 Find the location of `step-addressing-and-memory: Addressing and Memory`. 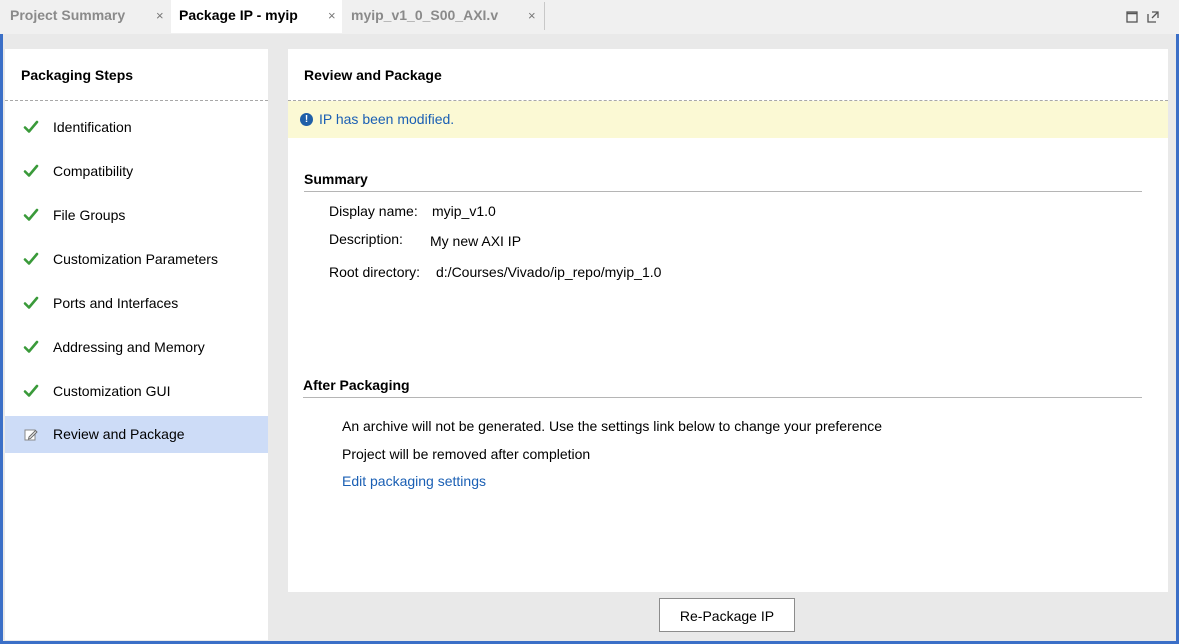

step-addressing-and-memory: Addressing and Memory is located at coordinates (136, 347).